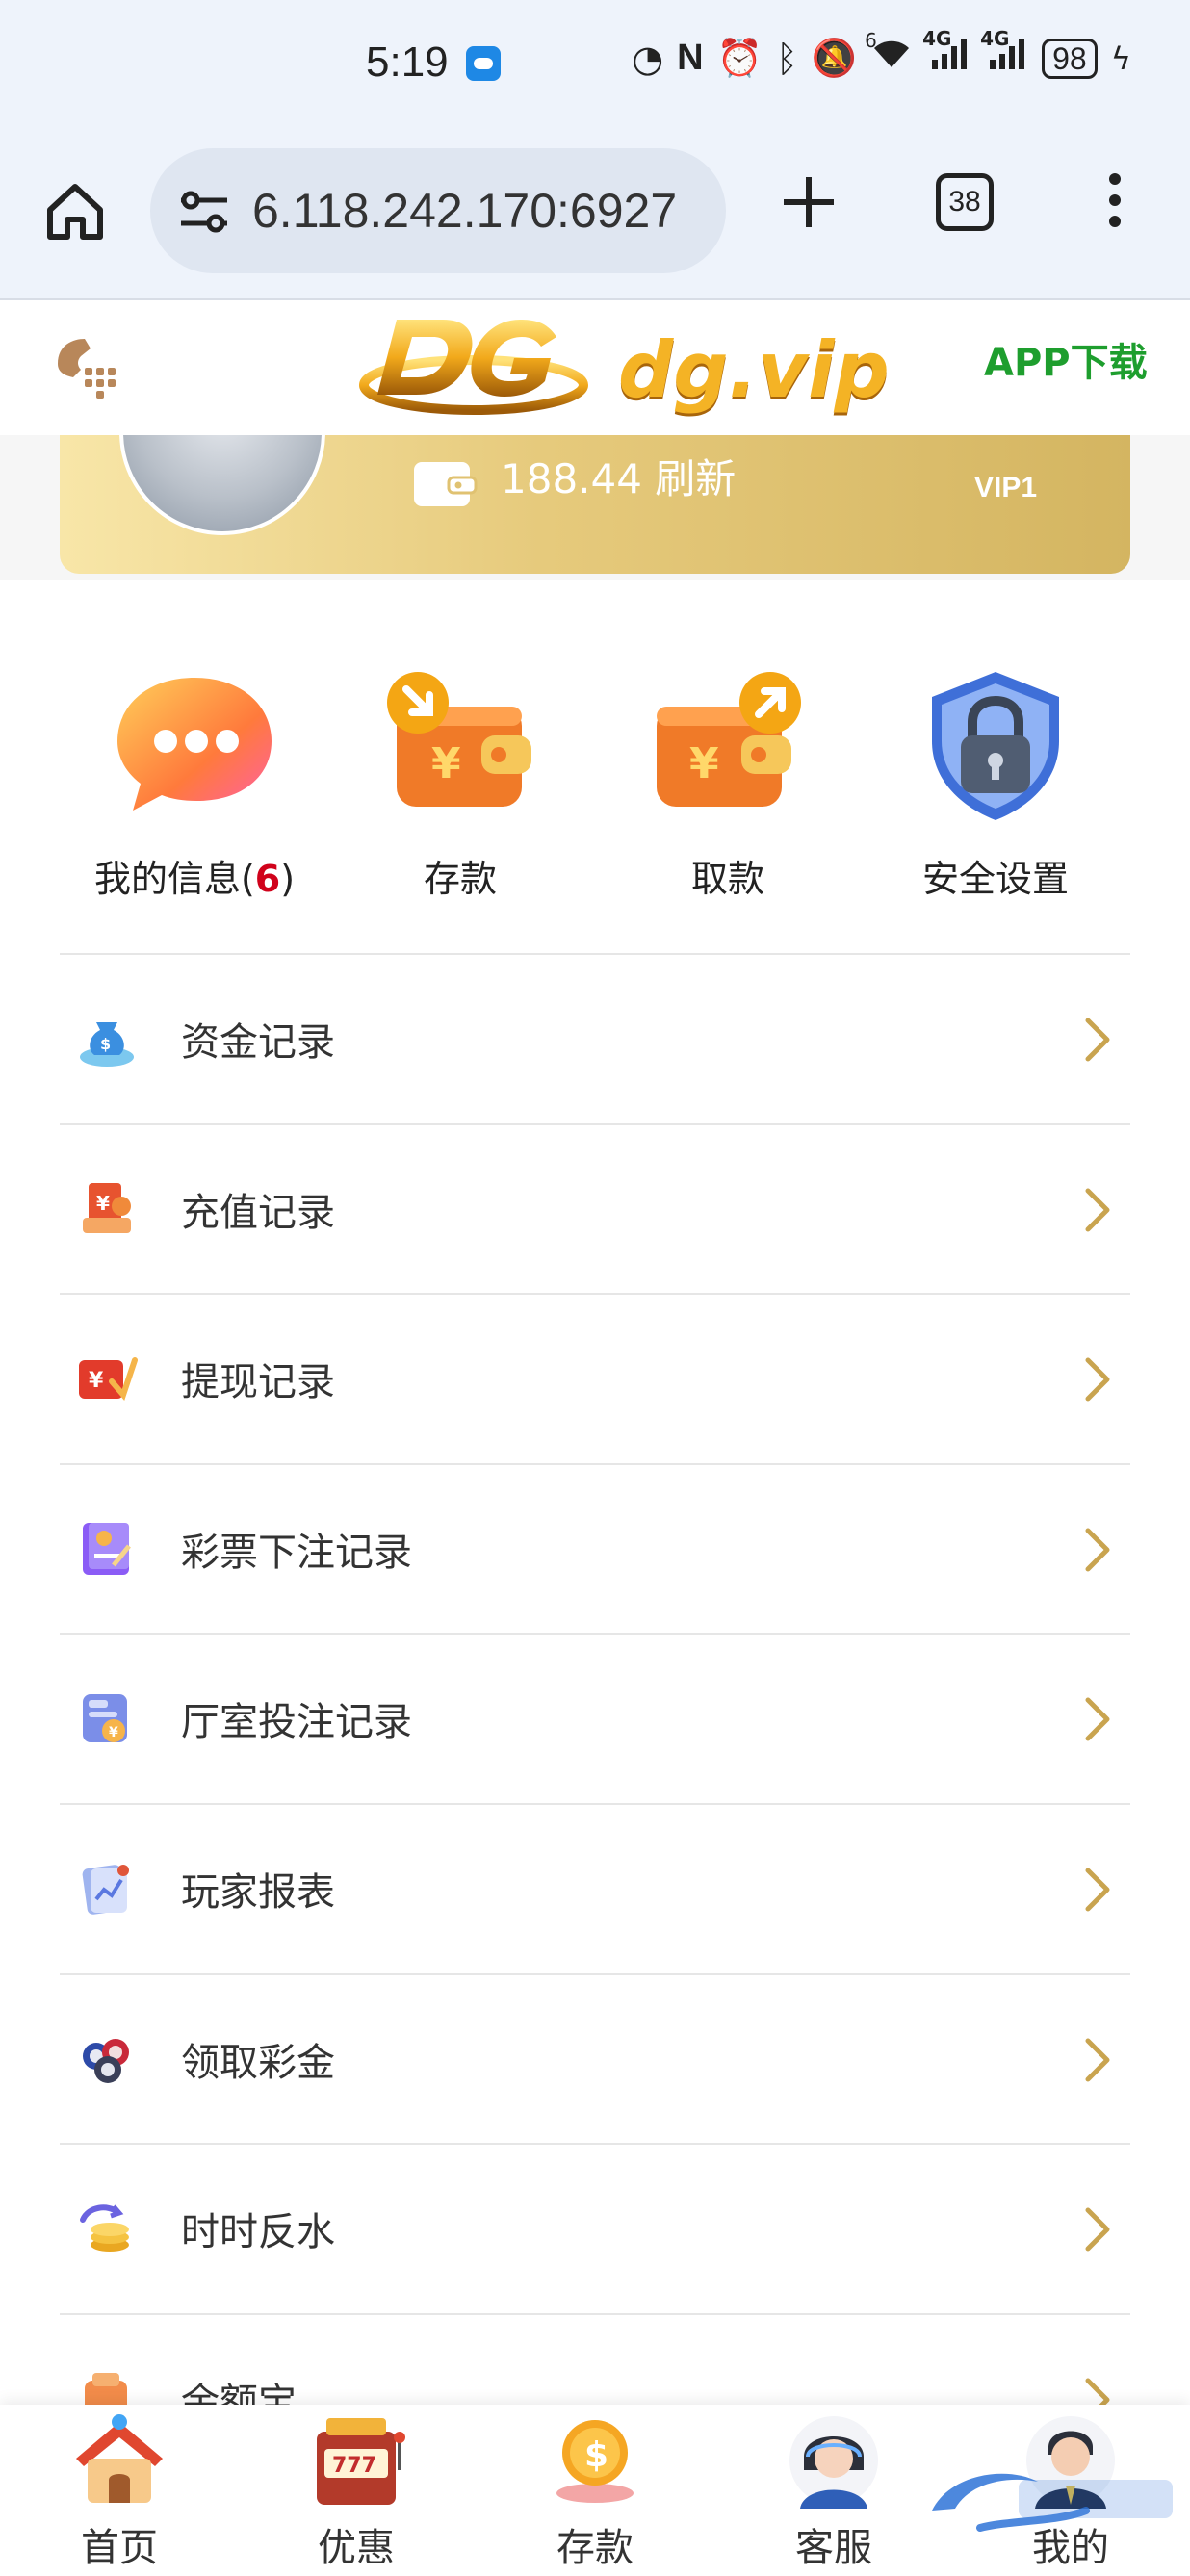 The image size is (1190, 2576). Describe the element at coordinates (288, 879) in the screenshot. I see `messages-label-suffix: )` at that location.